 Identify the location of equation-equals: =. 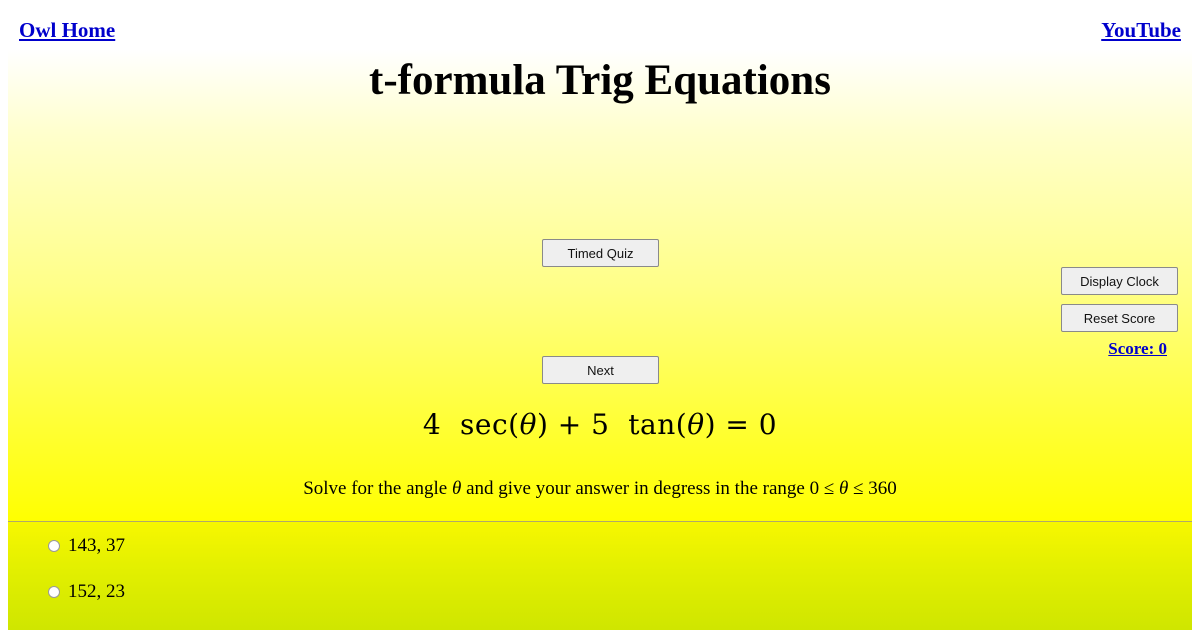
(737, 424).